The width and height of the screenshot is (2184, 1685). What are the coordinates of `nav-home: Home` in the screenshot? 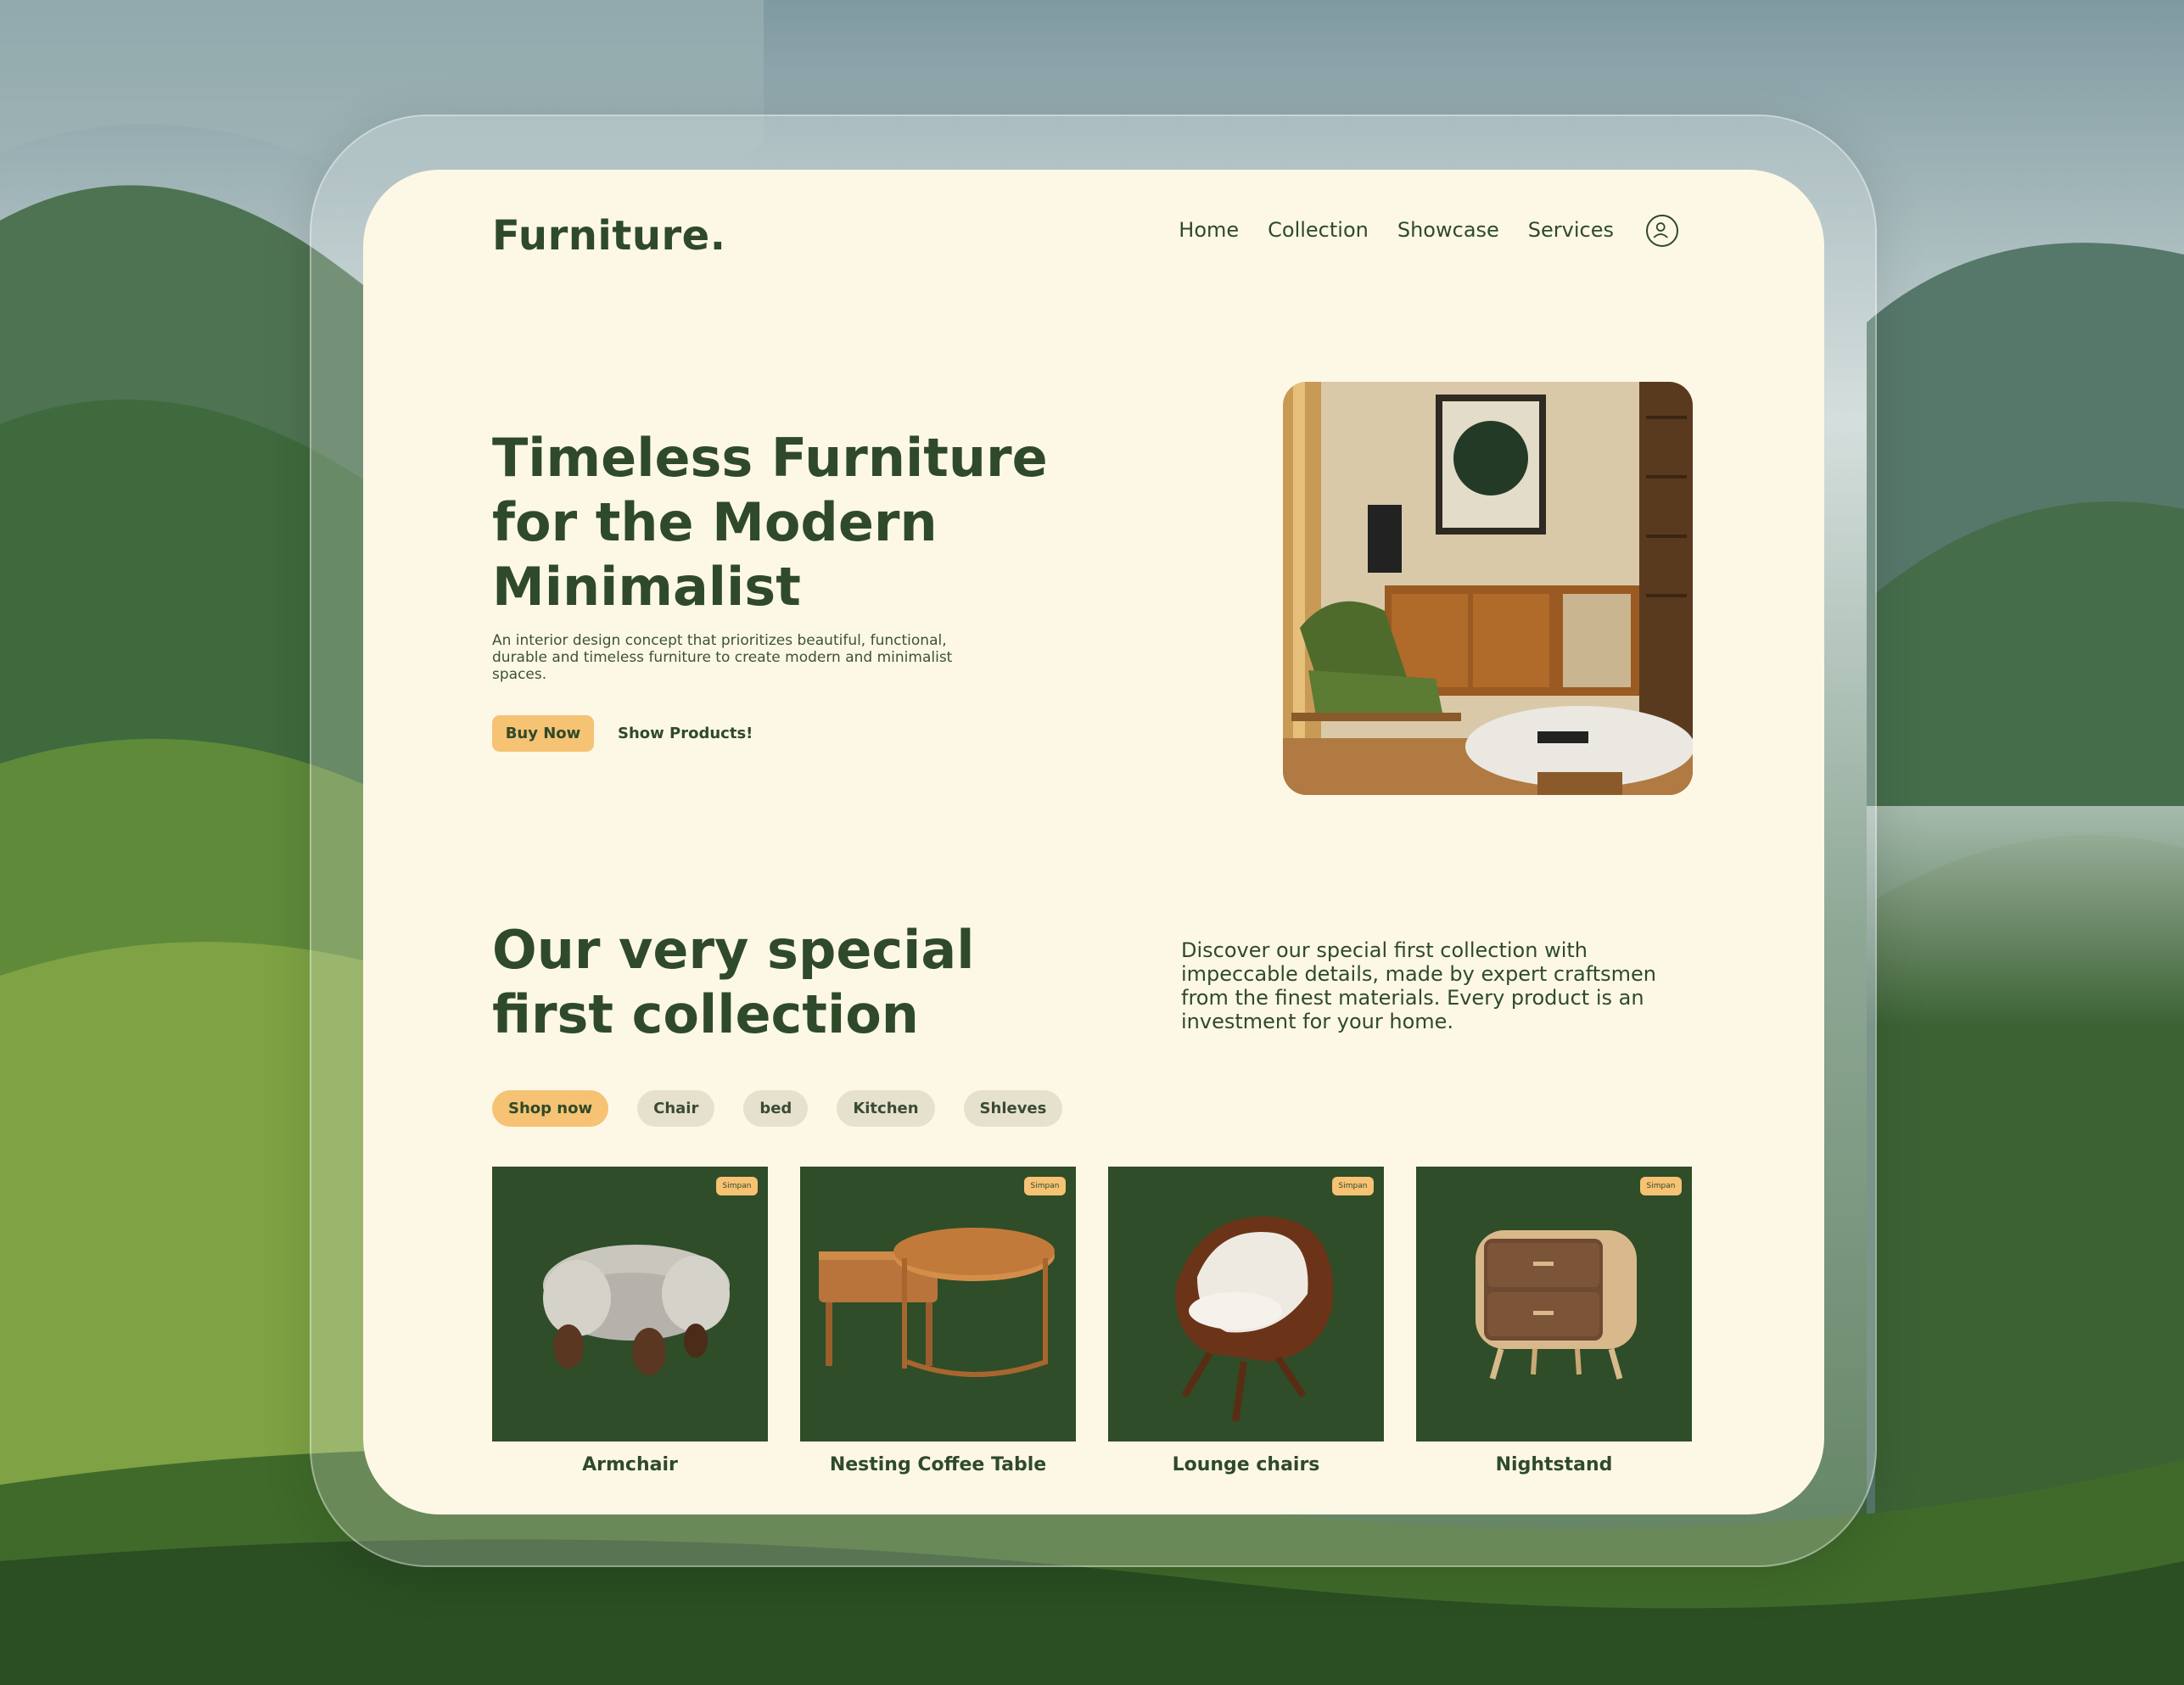 It's located at (1209, 230).